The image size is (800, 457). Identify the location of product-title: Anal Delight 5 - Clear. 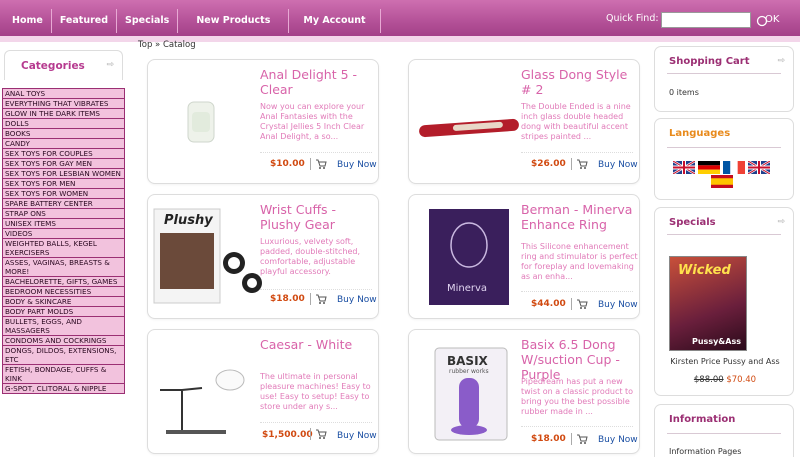
(318, 82).